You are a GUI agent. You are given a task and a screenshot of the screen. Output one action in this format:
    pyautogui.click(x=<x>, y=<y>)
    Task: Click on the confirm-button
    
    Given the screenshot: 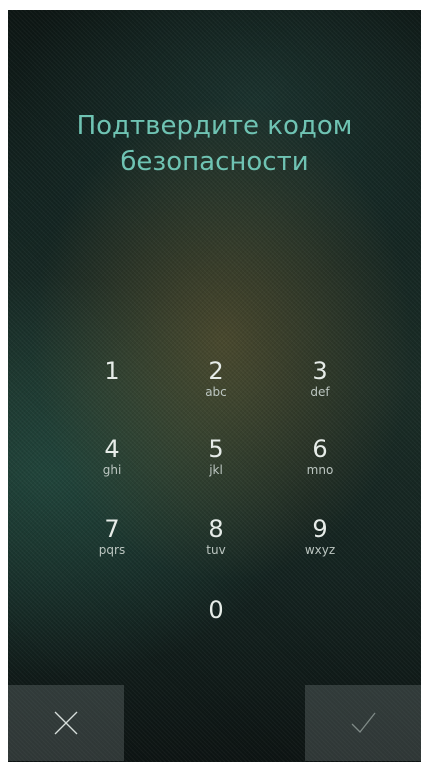 What is the action you would take?
    pyautogui.click(x=363, y=723)
    